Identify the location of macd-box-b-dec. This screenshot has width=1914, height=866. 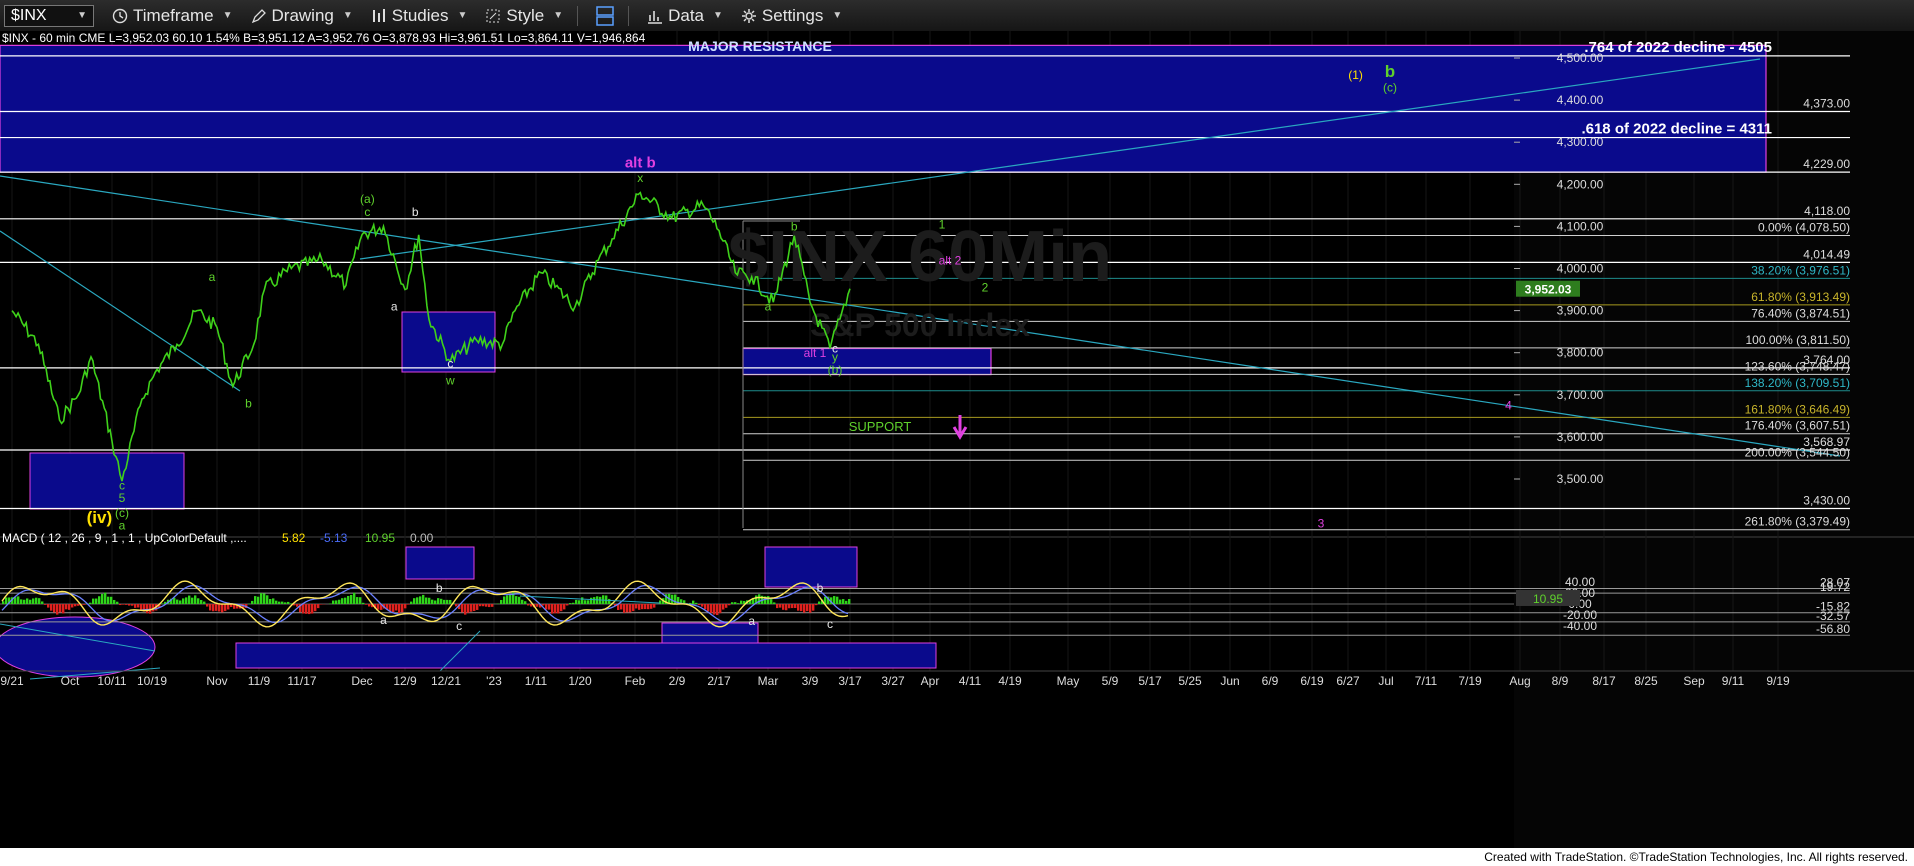
(440, 563).